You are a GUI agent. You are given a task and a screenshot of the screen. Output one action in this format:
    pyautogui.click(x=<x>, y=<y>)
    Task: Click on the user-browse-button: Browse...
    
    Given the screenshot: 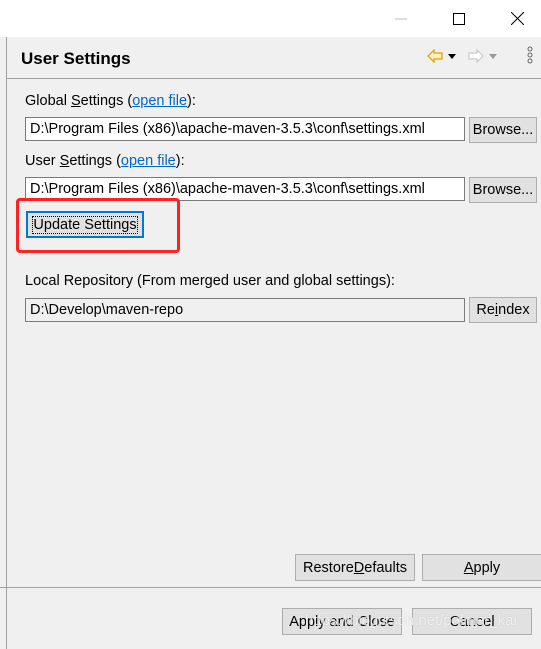 What is the action you would take?
    pyautogui.click(x=503, y=190)
    